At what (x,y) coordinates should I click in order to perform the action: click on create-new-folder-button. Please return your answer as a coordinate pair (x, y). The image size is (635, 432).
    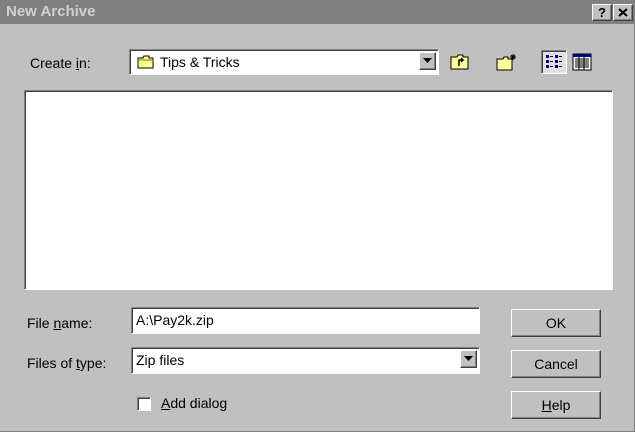
    Looking at the image, I should click on (507, 62).